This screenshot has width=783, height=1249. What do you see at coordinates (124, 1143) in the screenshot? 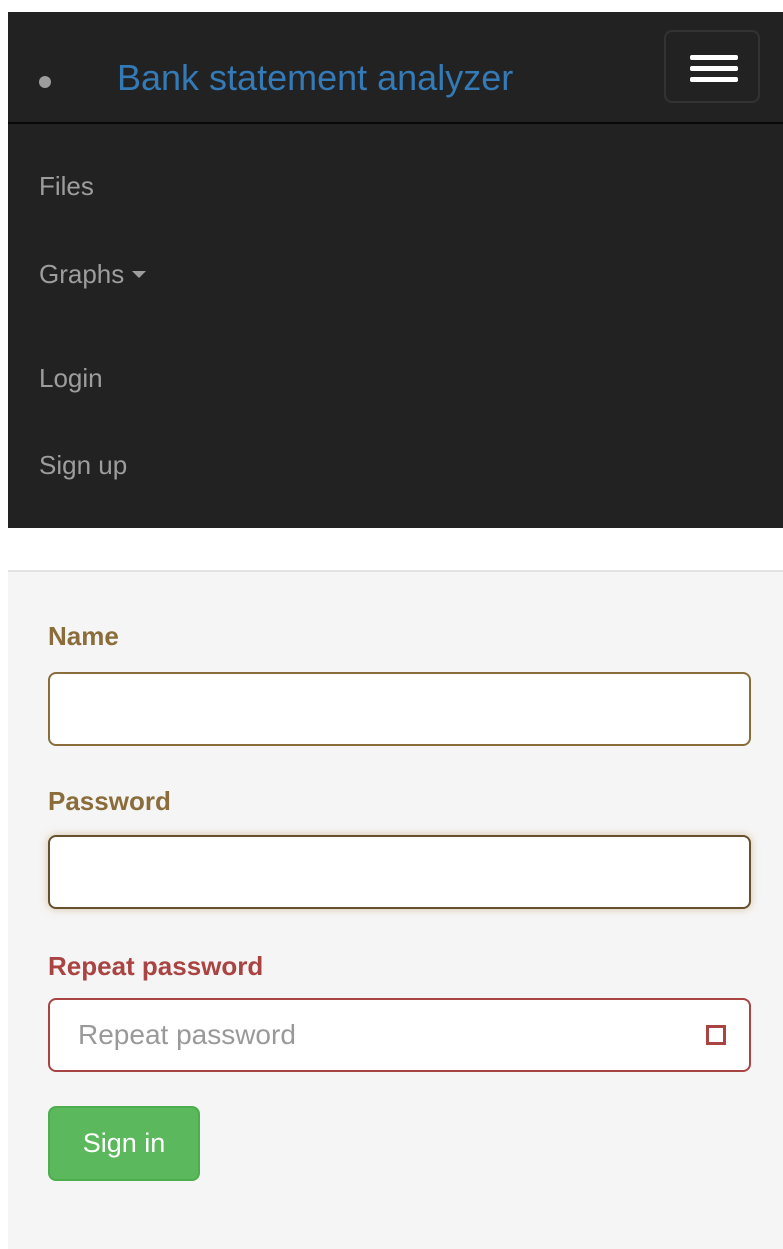
I see `sign-in-button: Sign in` at bounding box center [124, 1143].